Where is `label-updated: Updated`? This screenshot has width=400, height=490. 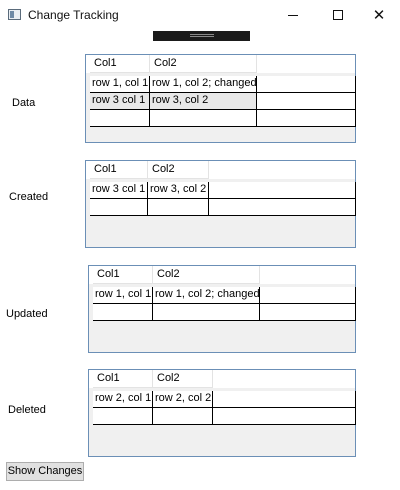
label-updated: Updated is located at coordinates (27, 314).